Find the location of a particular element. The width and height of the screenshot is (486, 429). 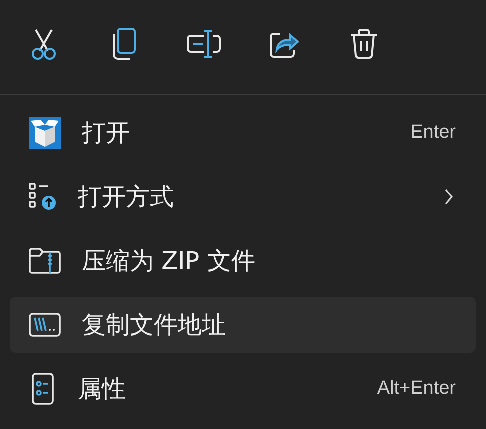

menu-item: 属性 Alt+Enter is located at coordinates (243, 389).